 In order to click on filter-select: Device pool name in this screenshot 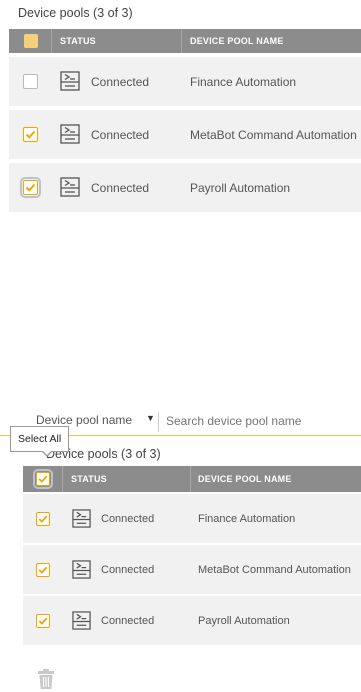, I will do `click(84, 420)`.